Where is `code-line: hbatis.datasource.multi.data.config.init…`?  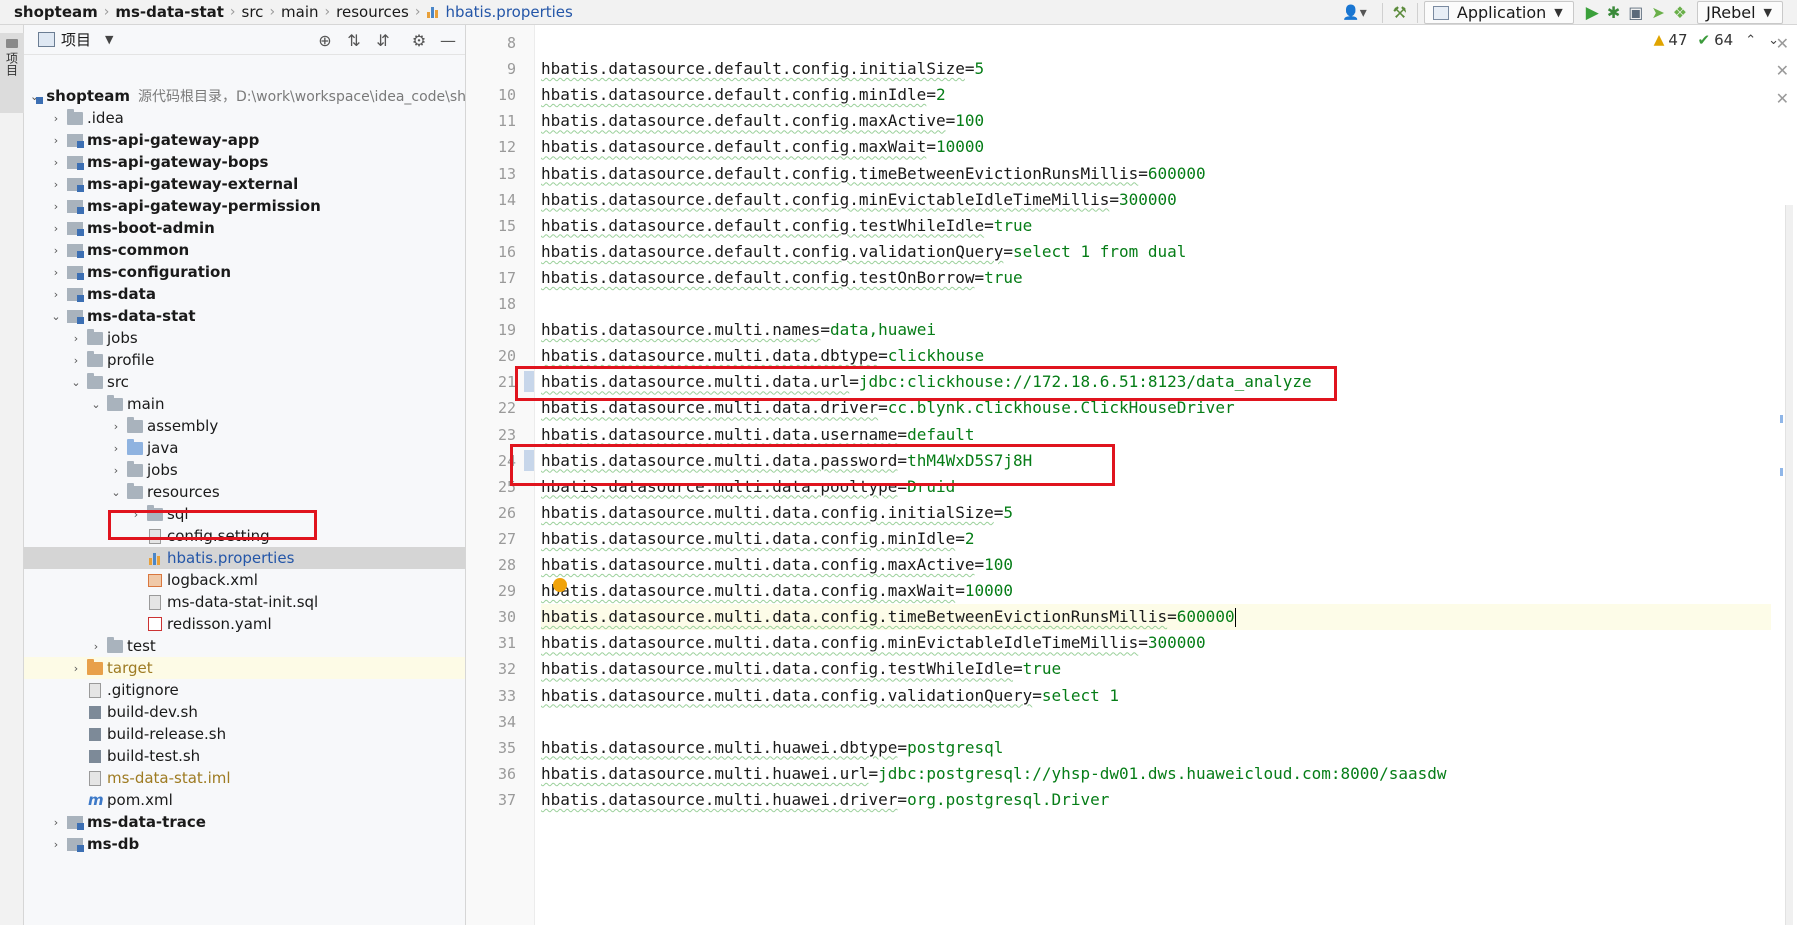 code-line: hbatis.datasource.multi.data.config.init… is located at coordinates (1156, 513).